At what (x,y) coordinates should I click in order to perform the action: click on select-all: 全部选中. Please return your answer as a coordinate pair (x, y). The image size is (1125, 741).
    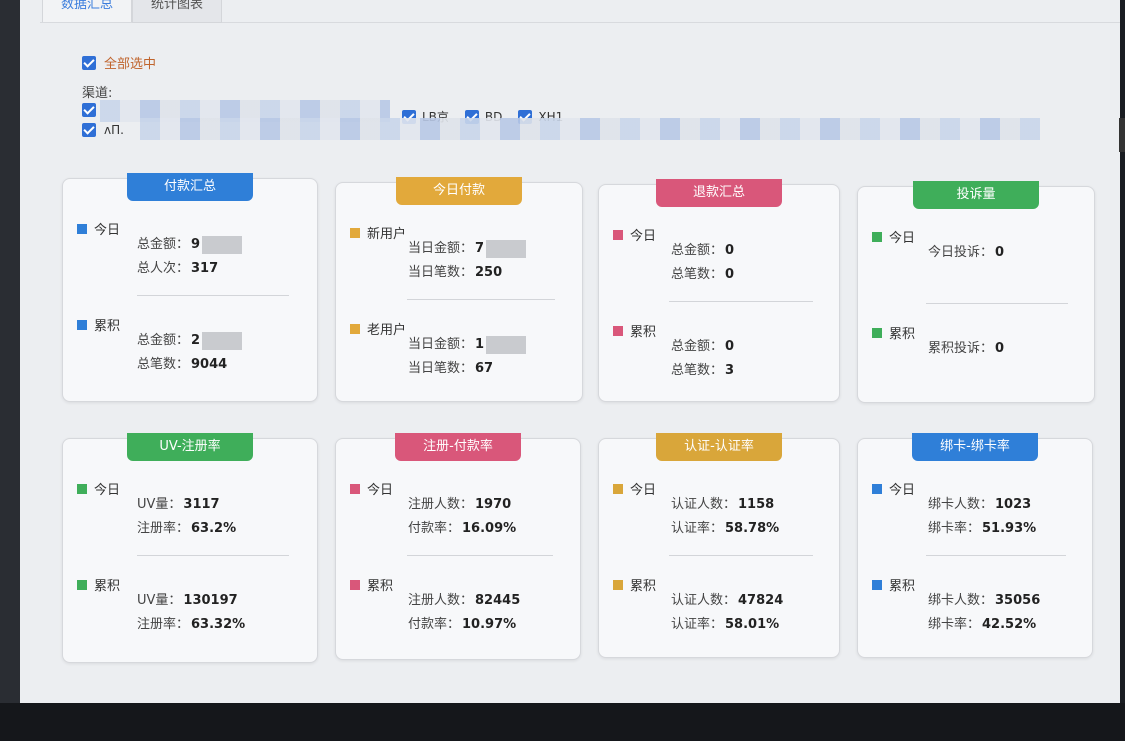
    Looking at the image, I should click on (119, 62).